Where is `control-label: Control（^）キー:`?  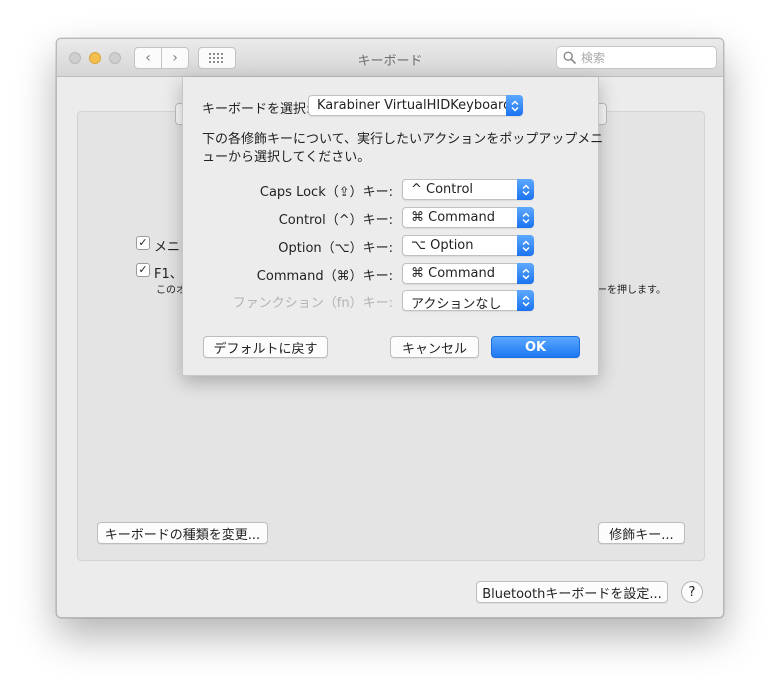
control-label: Control（^）キー: is located at coordinates (335, 220).